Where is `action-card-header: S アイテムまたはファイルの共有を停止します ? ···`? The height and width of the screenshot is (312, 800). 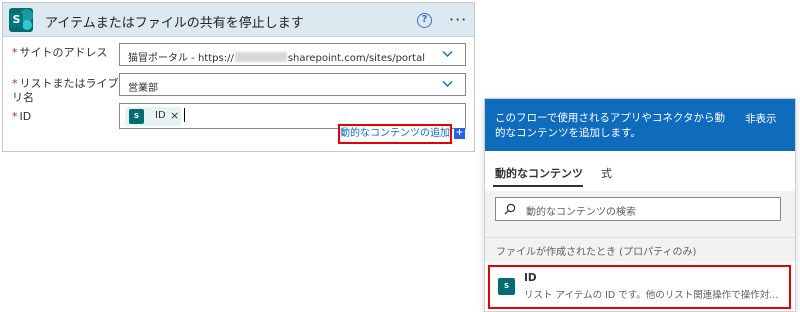 action-card-header: S アイテムまたはファイルの共有を停止します ? ··· is located at coordinates (238, 20).